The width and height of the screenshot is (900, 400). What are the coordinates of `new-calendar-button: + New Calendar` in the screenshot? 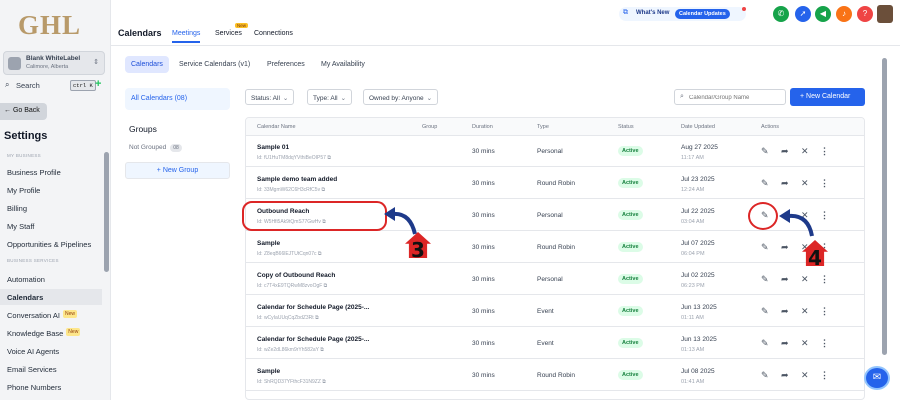 It's located at (827, 97).